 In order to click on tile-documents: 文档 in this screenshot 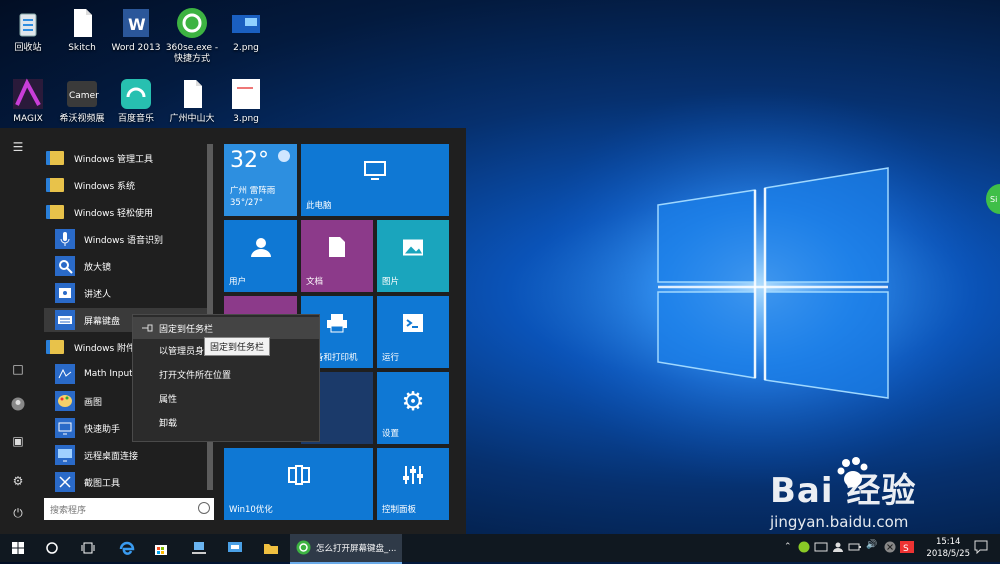, I will do `click(337, 256)`.